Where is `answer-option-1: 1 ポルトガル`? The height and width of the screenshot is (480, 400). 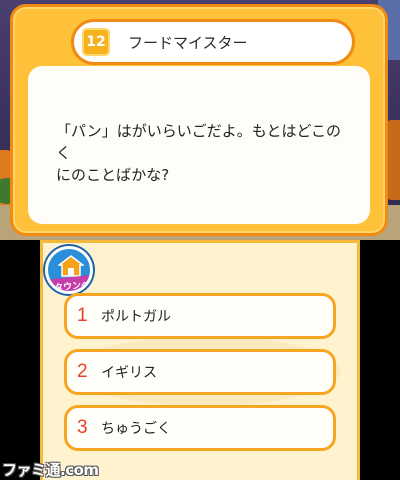 answer-option-1: 1 ポルトガル is located at coordinates (200, 316).